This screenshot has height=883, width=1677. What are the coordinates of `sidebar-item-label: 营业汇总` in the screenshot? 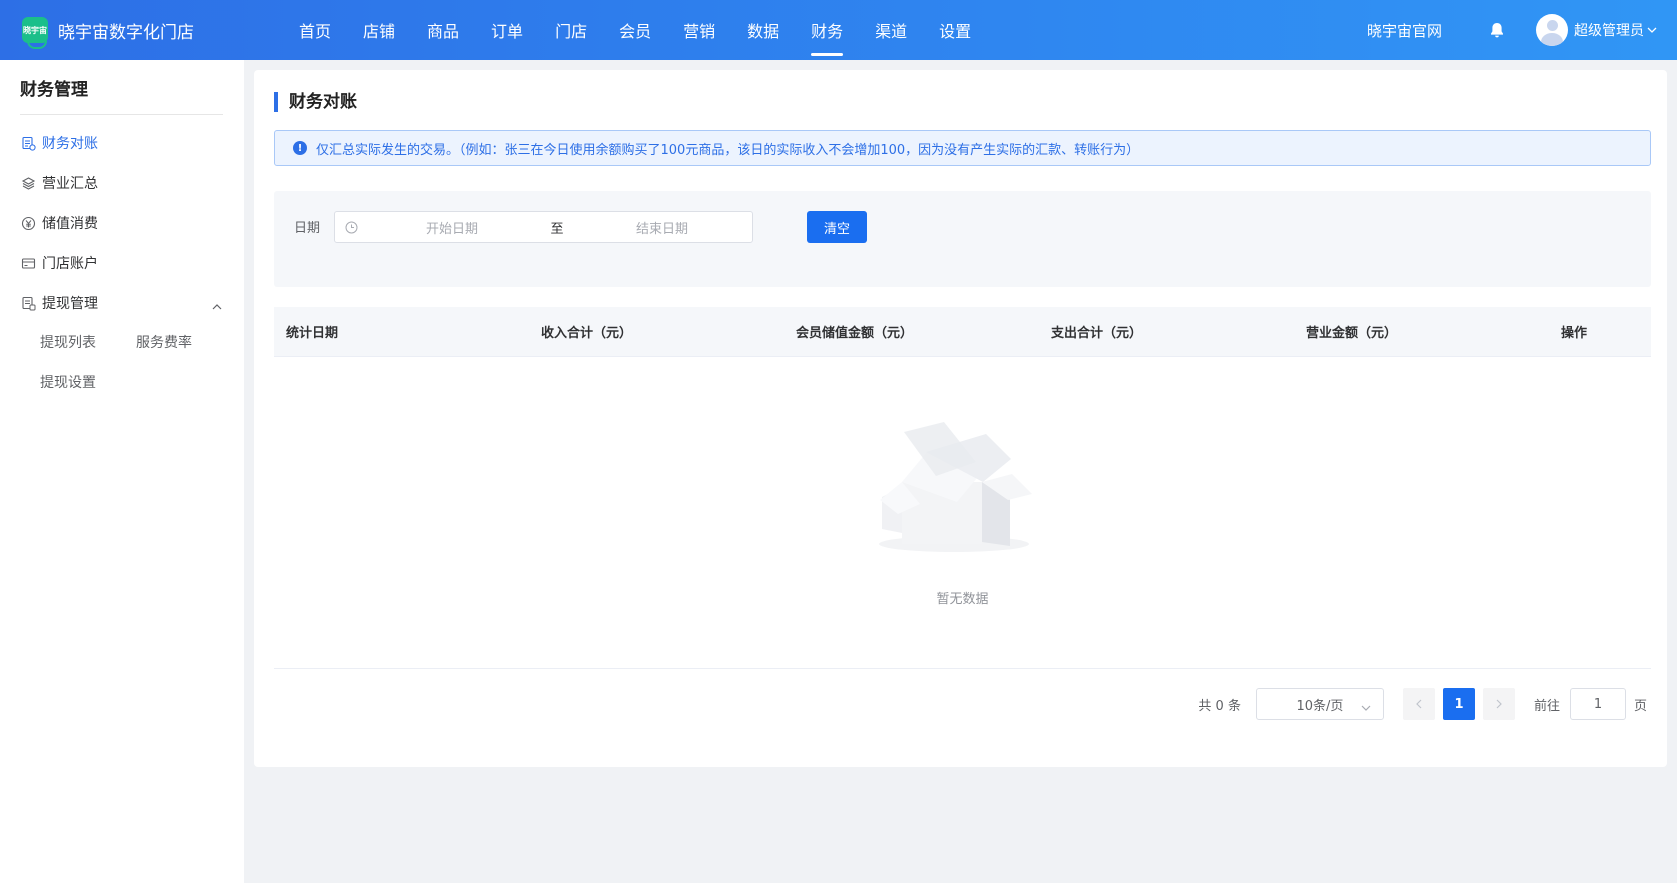 It's located at (70, 184).